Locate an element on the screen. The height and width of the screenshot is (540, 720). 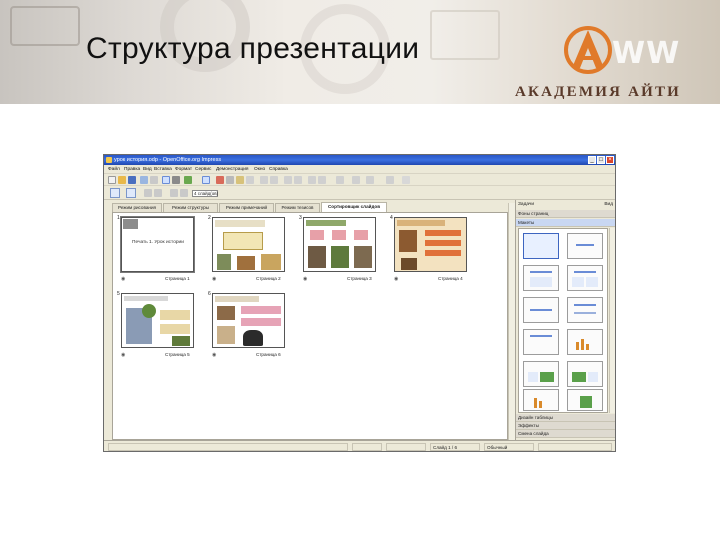
menu-format: Формат is located at coordinates (183, 169).